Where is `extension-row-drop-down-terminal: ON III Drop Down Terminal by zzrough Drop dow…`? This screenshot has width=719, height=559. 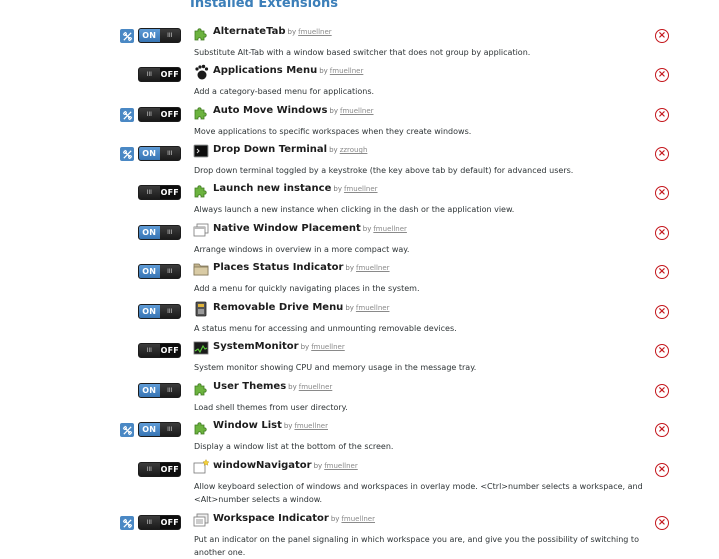
extension-row-drop-down-terminal: ON III Drop Down Terminal by zzrough Drop dow… is located at coordinates (359, 165).